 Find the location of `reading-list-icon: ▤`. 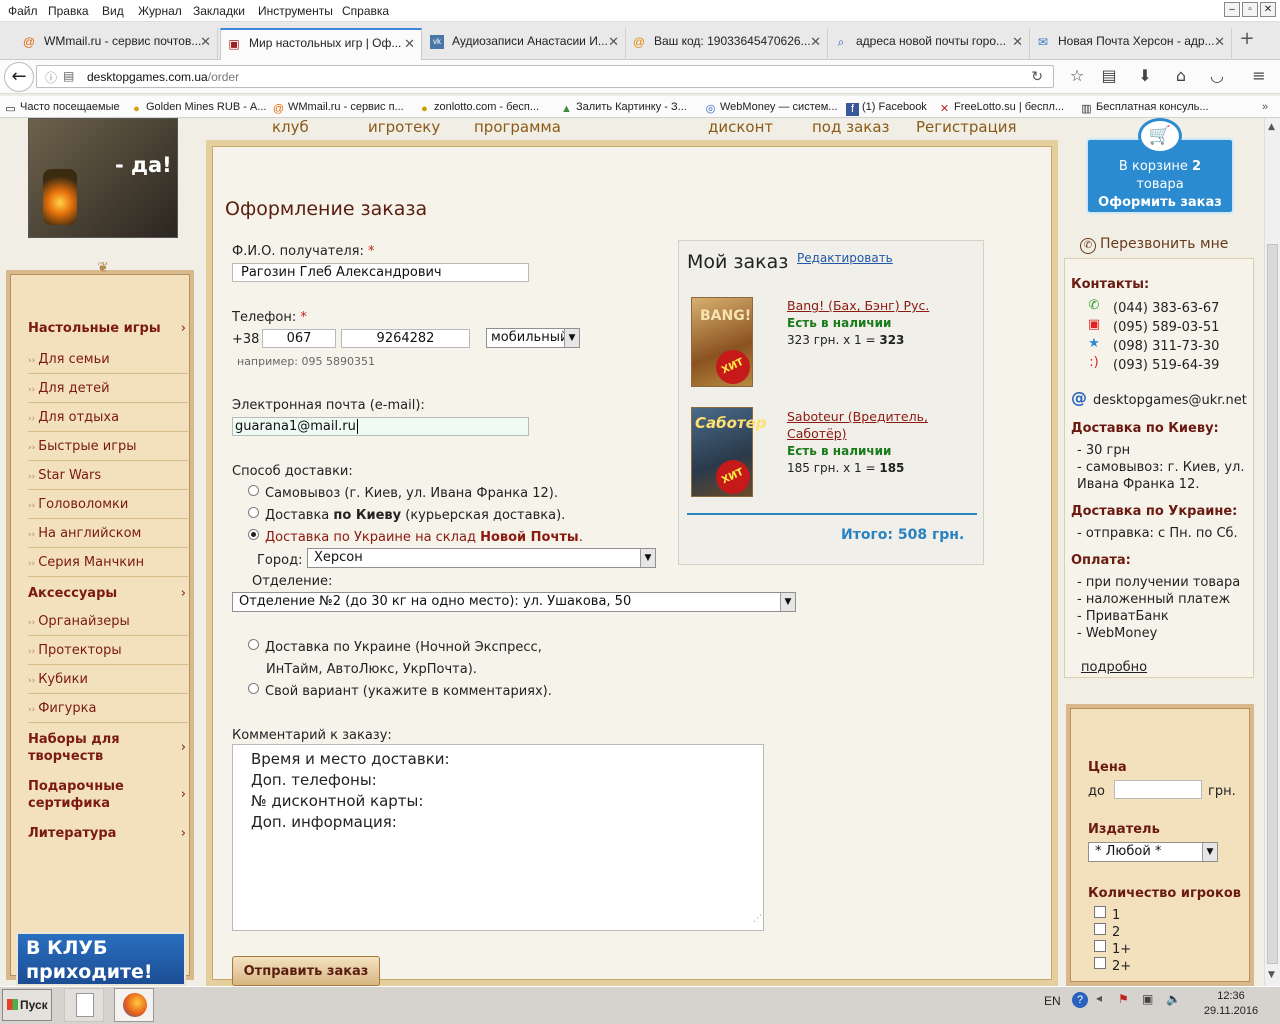

reading-list-icon: ▤ is located at coordinates (1109, 77).